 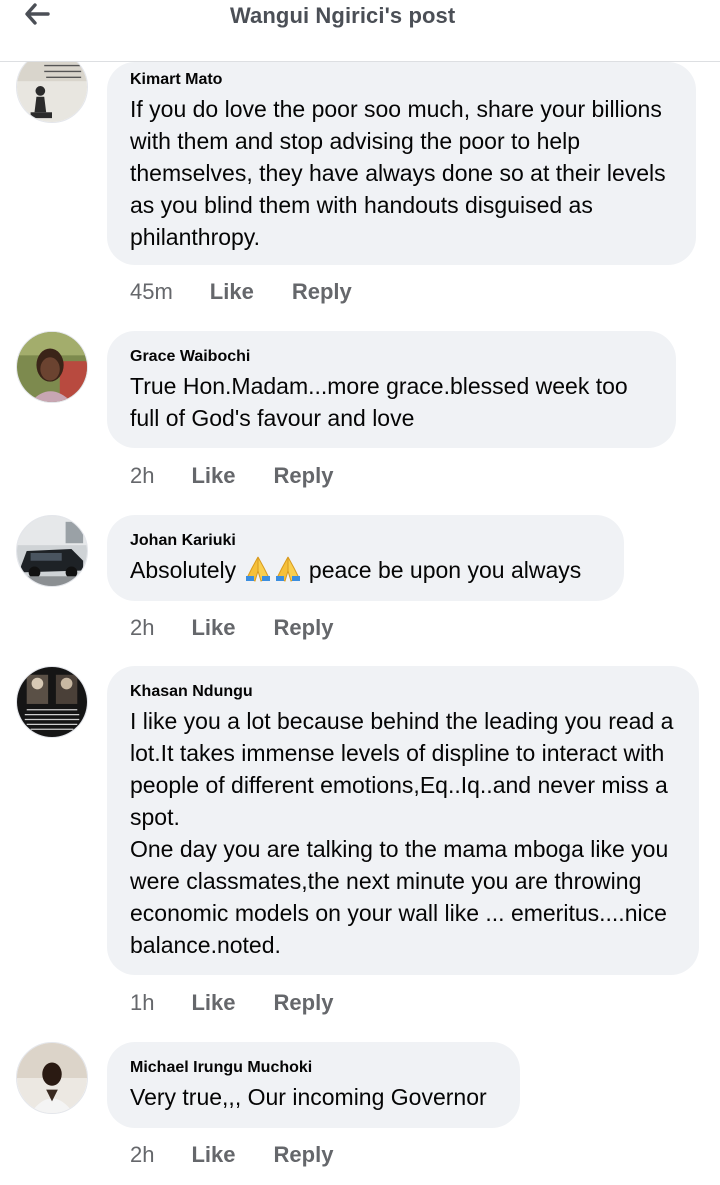 What do you see at coordinates (403, 692) in the screenshot?
I see `comment-author: Khasan Ndungu` at bounding box center [403, 692].